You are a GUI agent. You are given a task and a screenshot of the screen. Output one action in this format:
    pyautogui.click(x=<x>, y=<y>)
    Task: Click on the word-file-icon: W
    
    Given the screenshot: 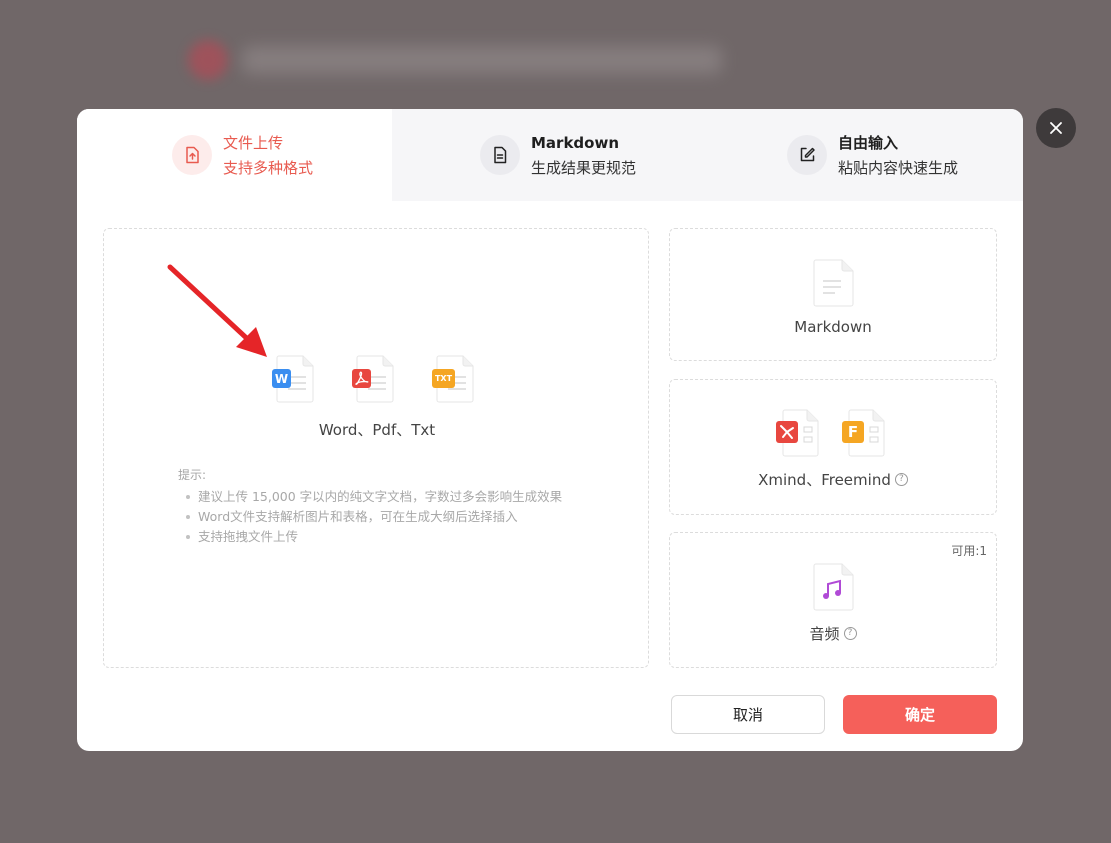 What is the action you would take?
    pyautogui.click(x=294, y=379)
    